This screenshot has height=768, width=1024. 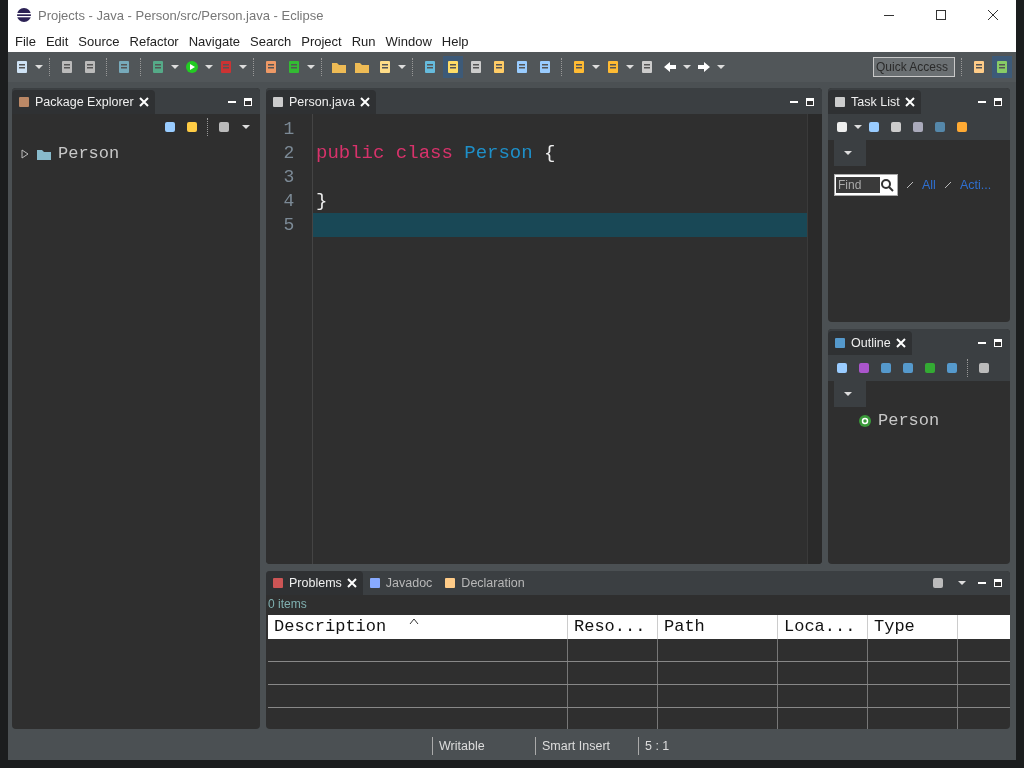 What do you see at coordinates (718, 627) in the screenshot?
I see `column-header: Path` at bounding box center [718, 627].